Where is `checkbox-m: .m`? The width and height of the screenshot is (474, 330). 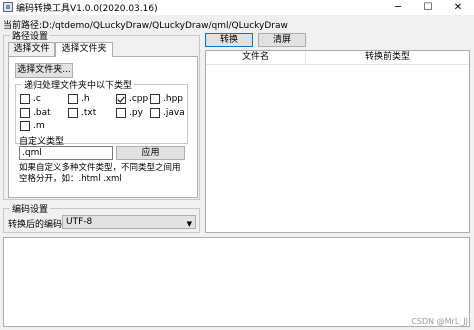
checkbox-m: .m is located at coordinates (32, 126).